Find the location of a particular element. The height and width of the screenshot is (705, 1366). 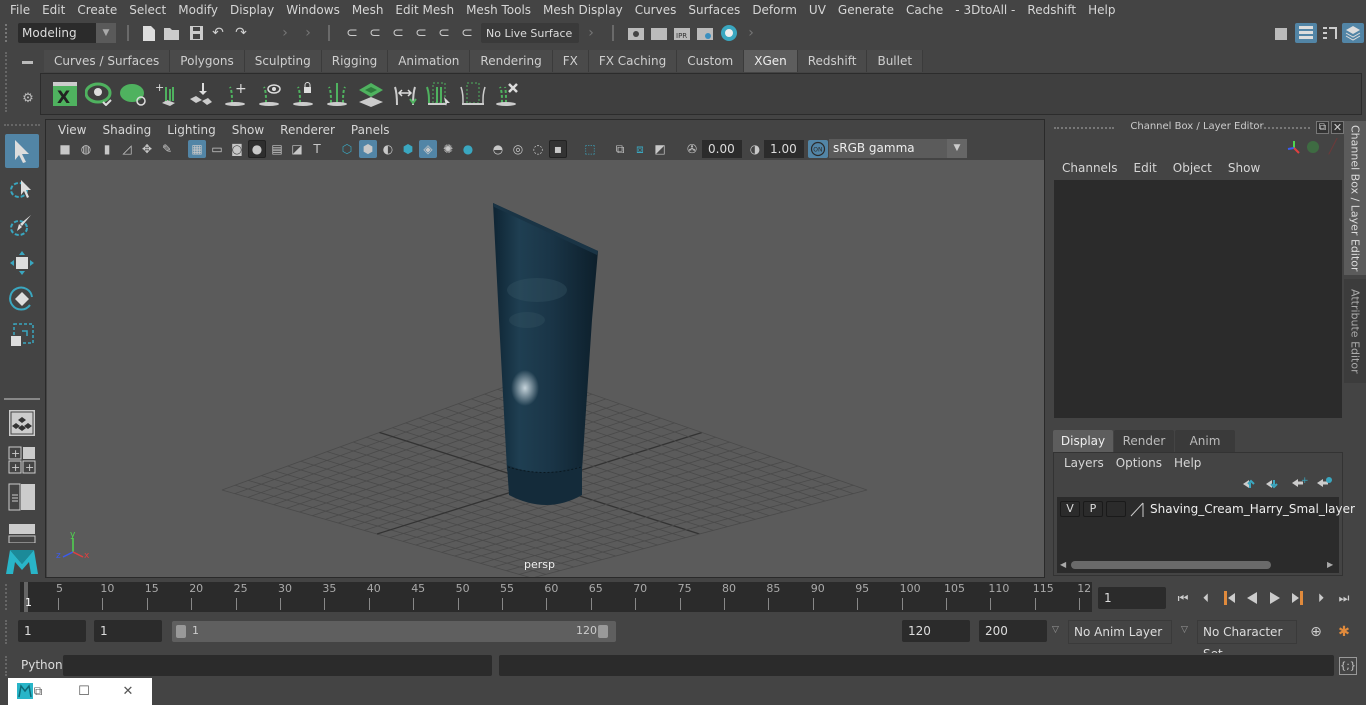

textured-icon: ◈ is located at coordinates (428, 149).